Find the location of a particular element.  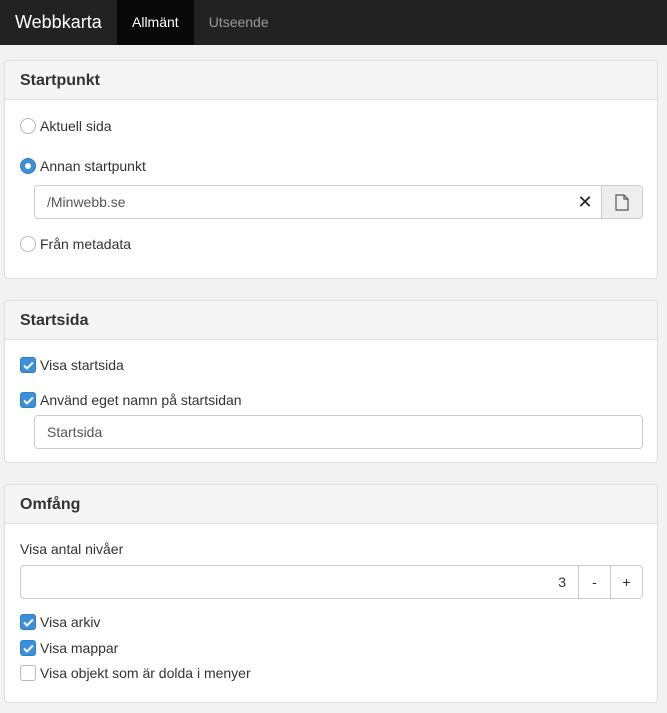

checkbox-label: Visa startsida is located at coordinates (82, 365).